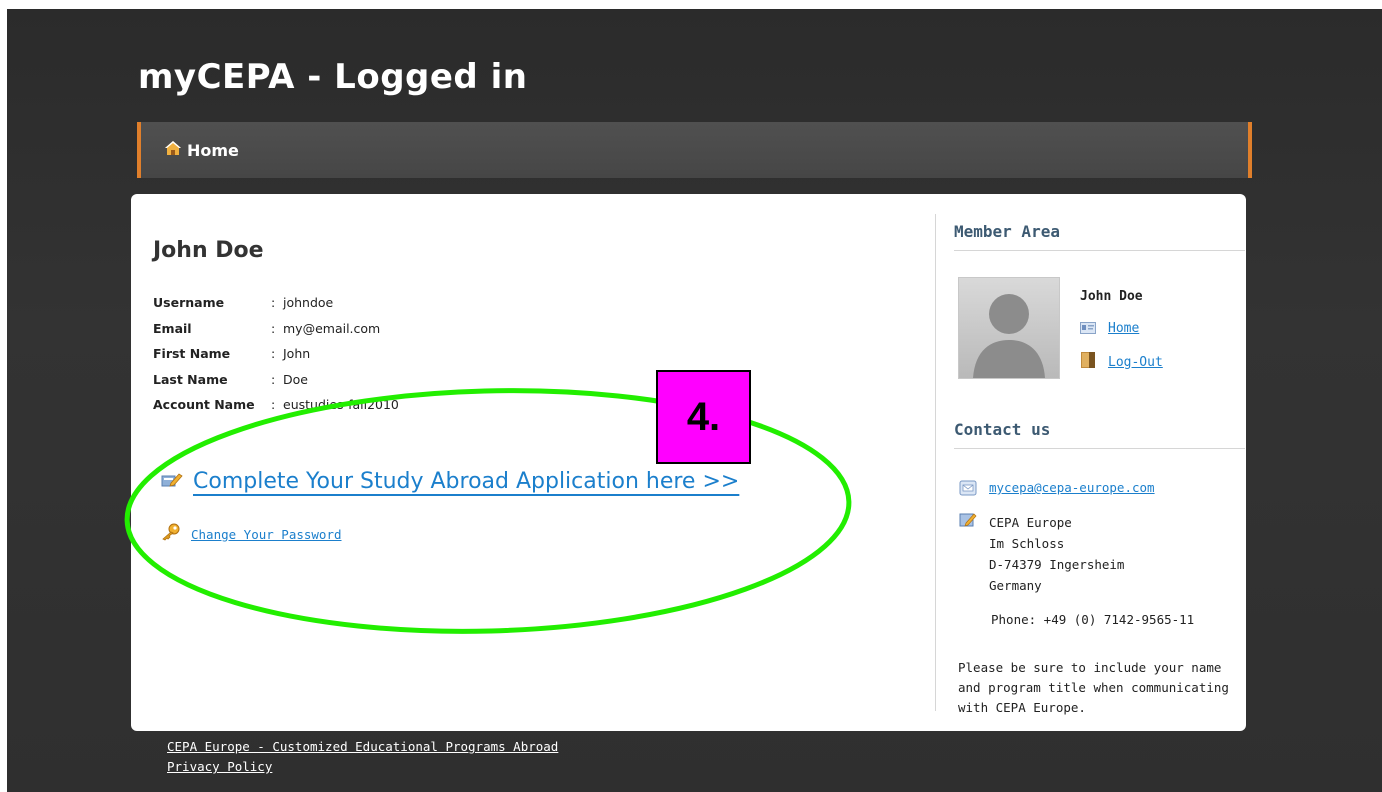 This screenshot has width=1382, height=792. I want to click on nav-home-link: Home, so click(201, 150).